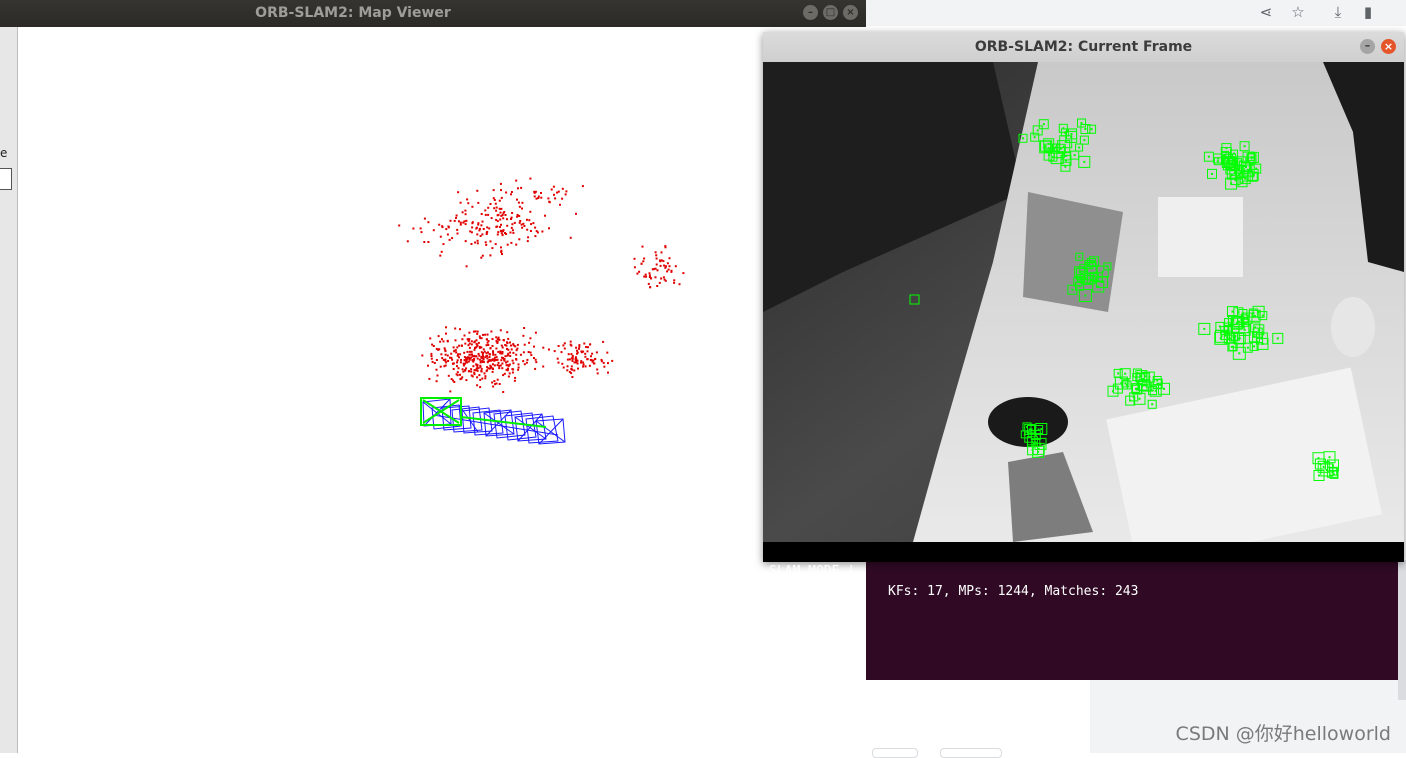 The height and width of the screenshot is (758, 1406). I want to click on map-point-cloud, so click(541, 311).